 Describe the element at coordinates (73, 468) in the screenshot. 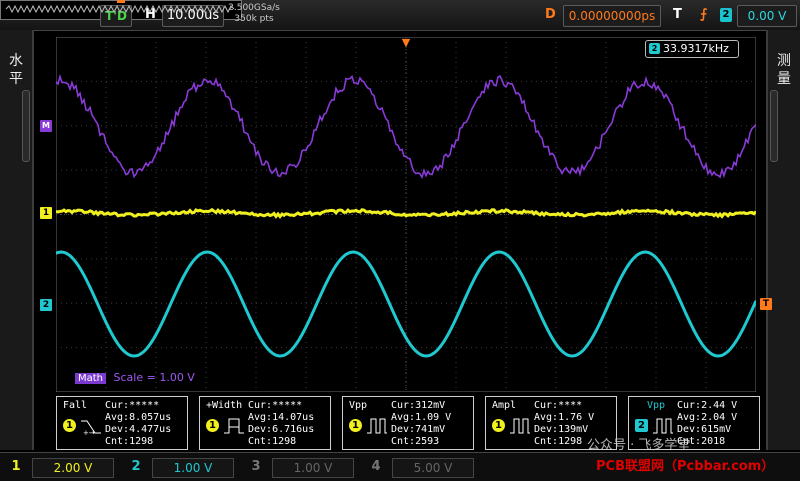

I see `ch1-scale: 2.00 V` at that location.